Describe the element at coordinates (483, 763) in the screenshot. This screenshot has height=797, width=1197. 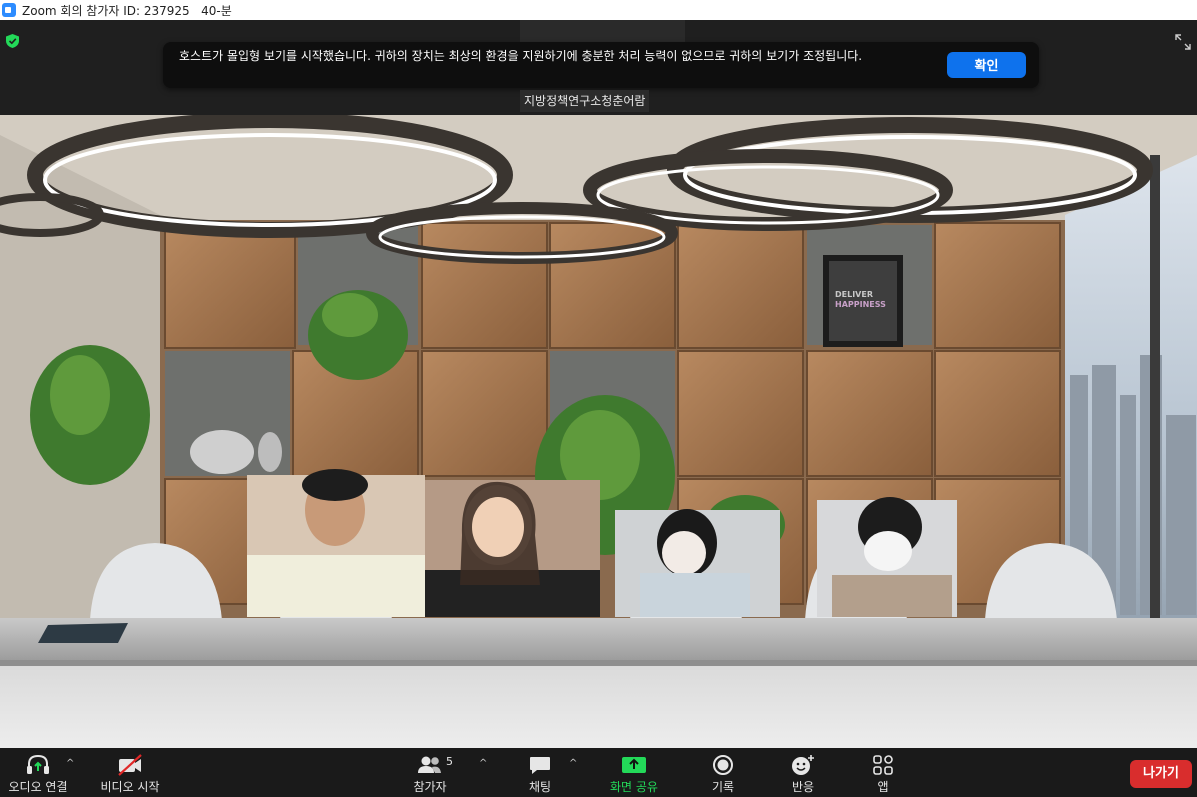
I see `participants-options-chevron-up-icon: ^` at that location.